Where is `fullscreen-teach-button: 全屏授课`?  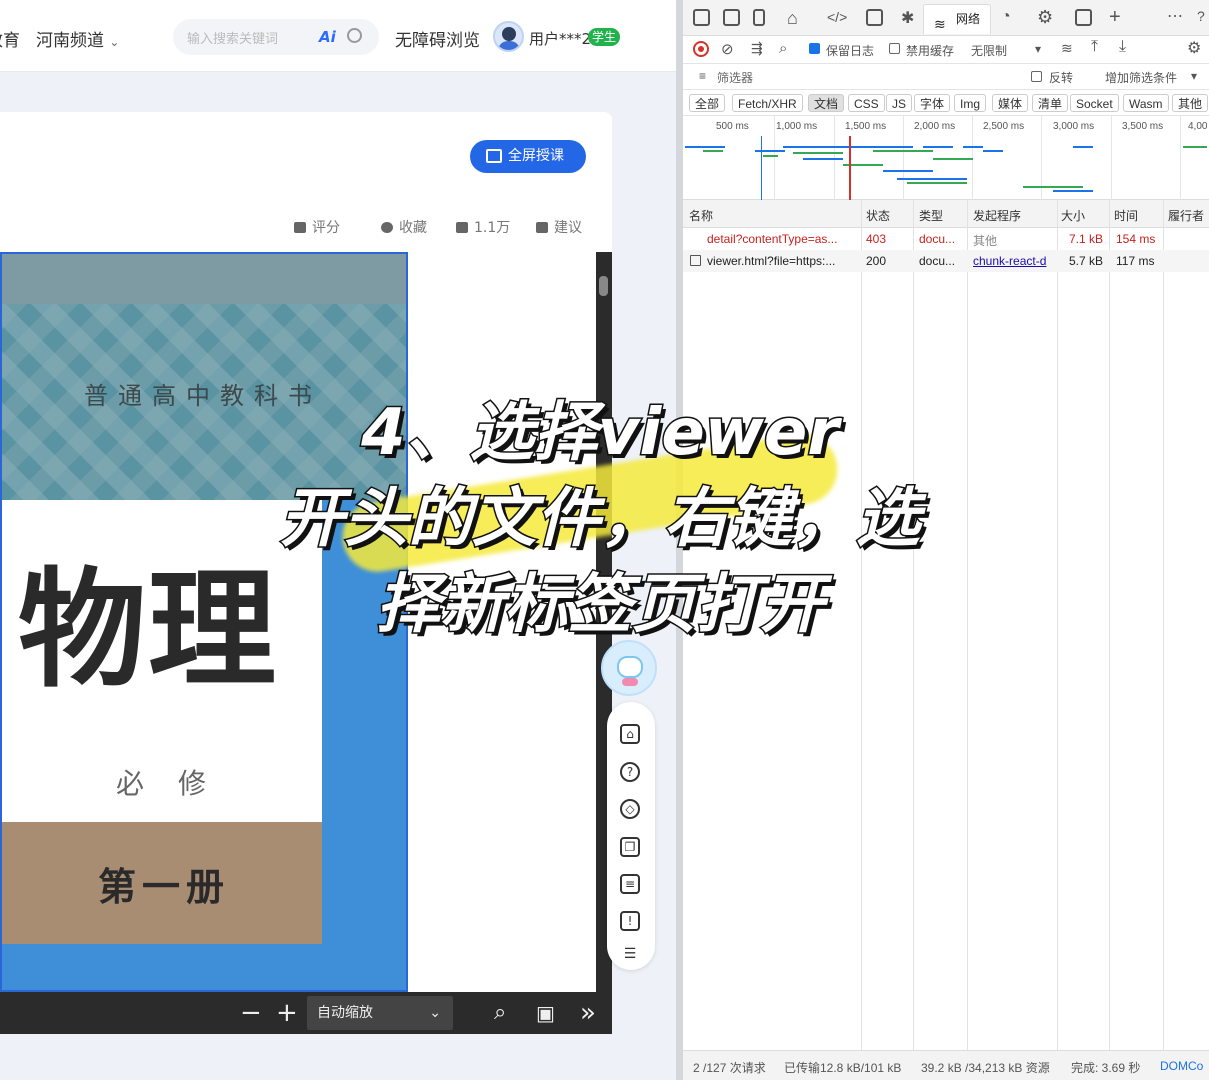 fullscreen-teach-button: 全屏授课 is located at coordinates (528, 156).